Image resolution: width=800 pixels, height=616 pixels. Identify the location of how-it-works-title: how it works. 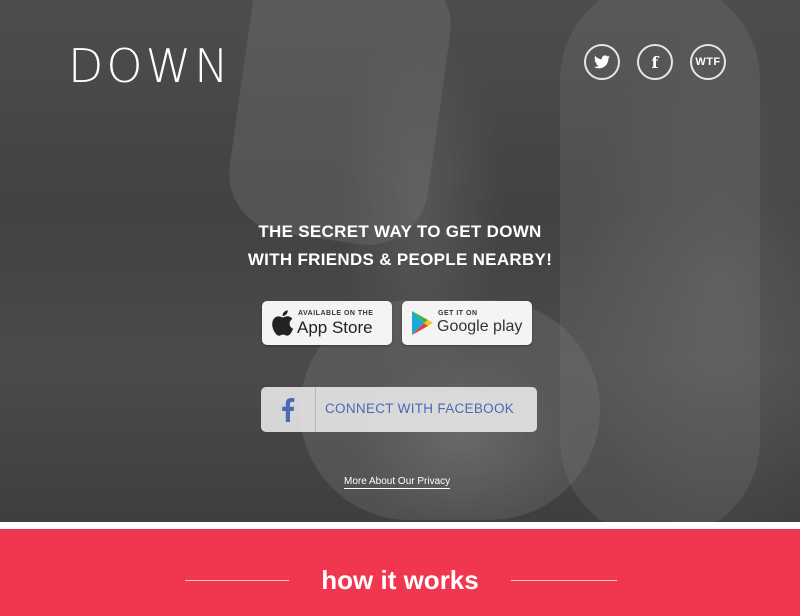
(400, 580).